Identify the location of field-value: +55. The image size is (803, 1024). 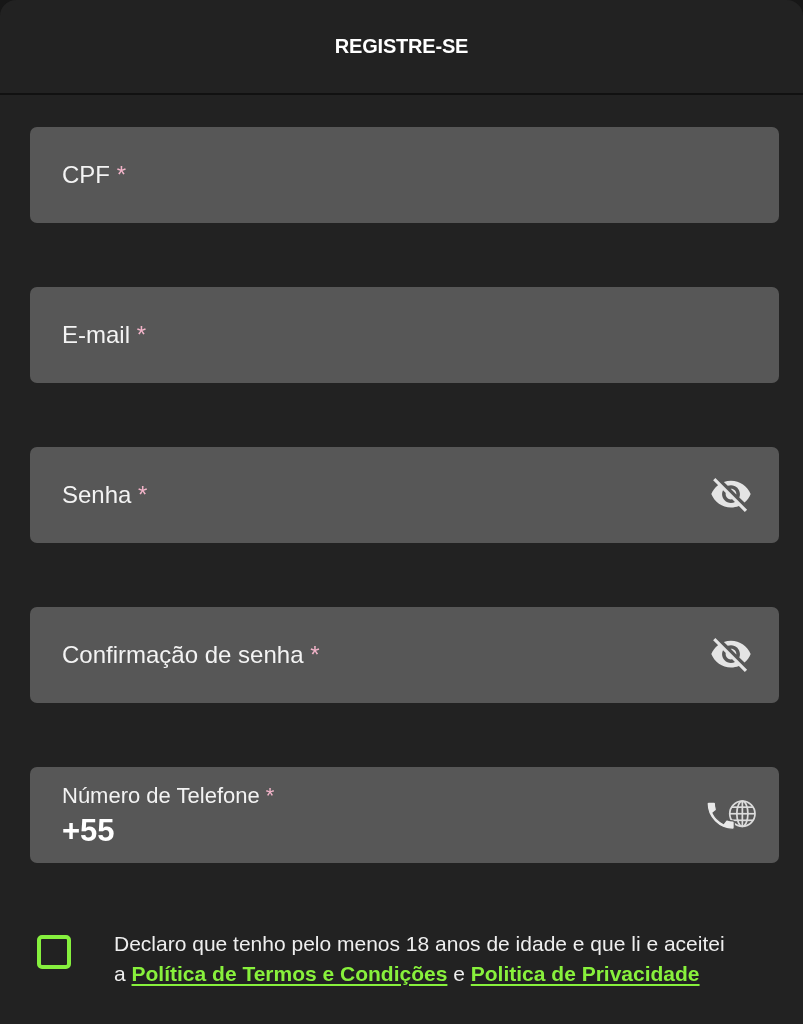
(88, 830).